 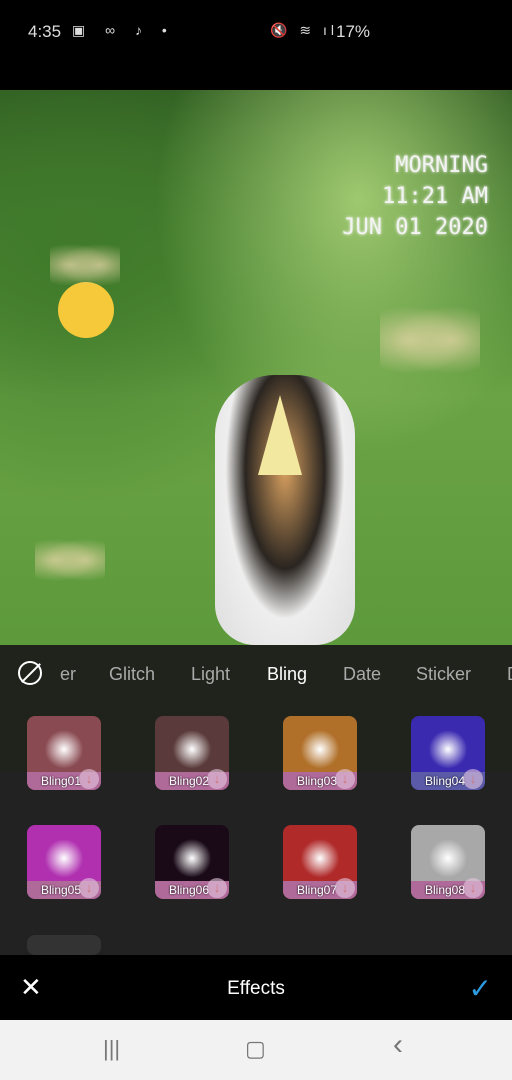 What do you see at coordinates (280, 435) in the screenshot?
I see `party-hat` at bounding box center [280, 435].